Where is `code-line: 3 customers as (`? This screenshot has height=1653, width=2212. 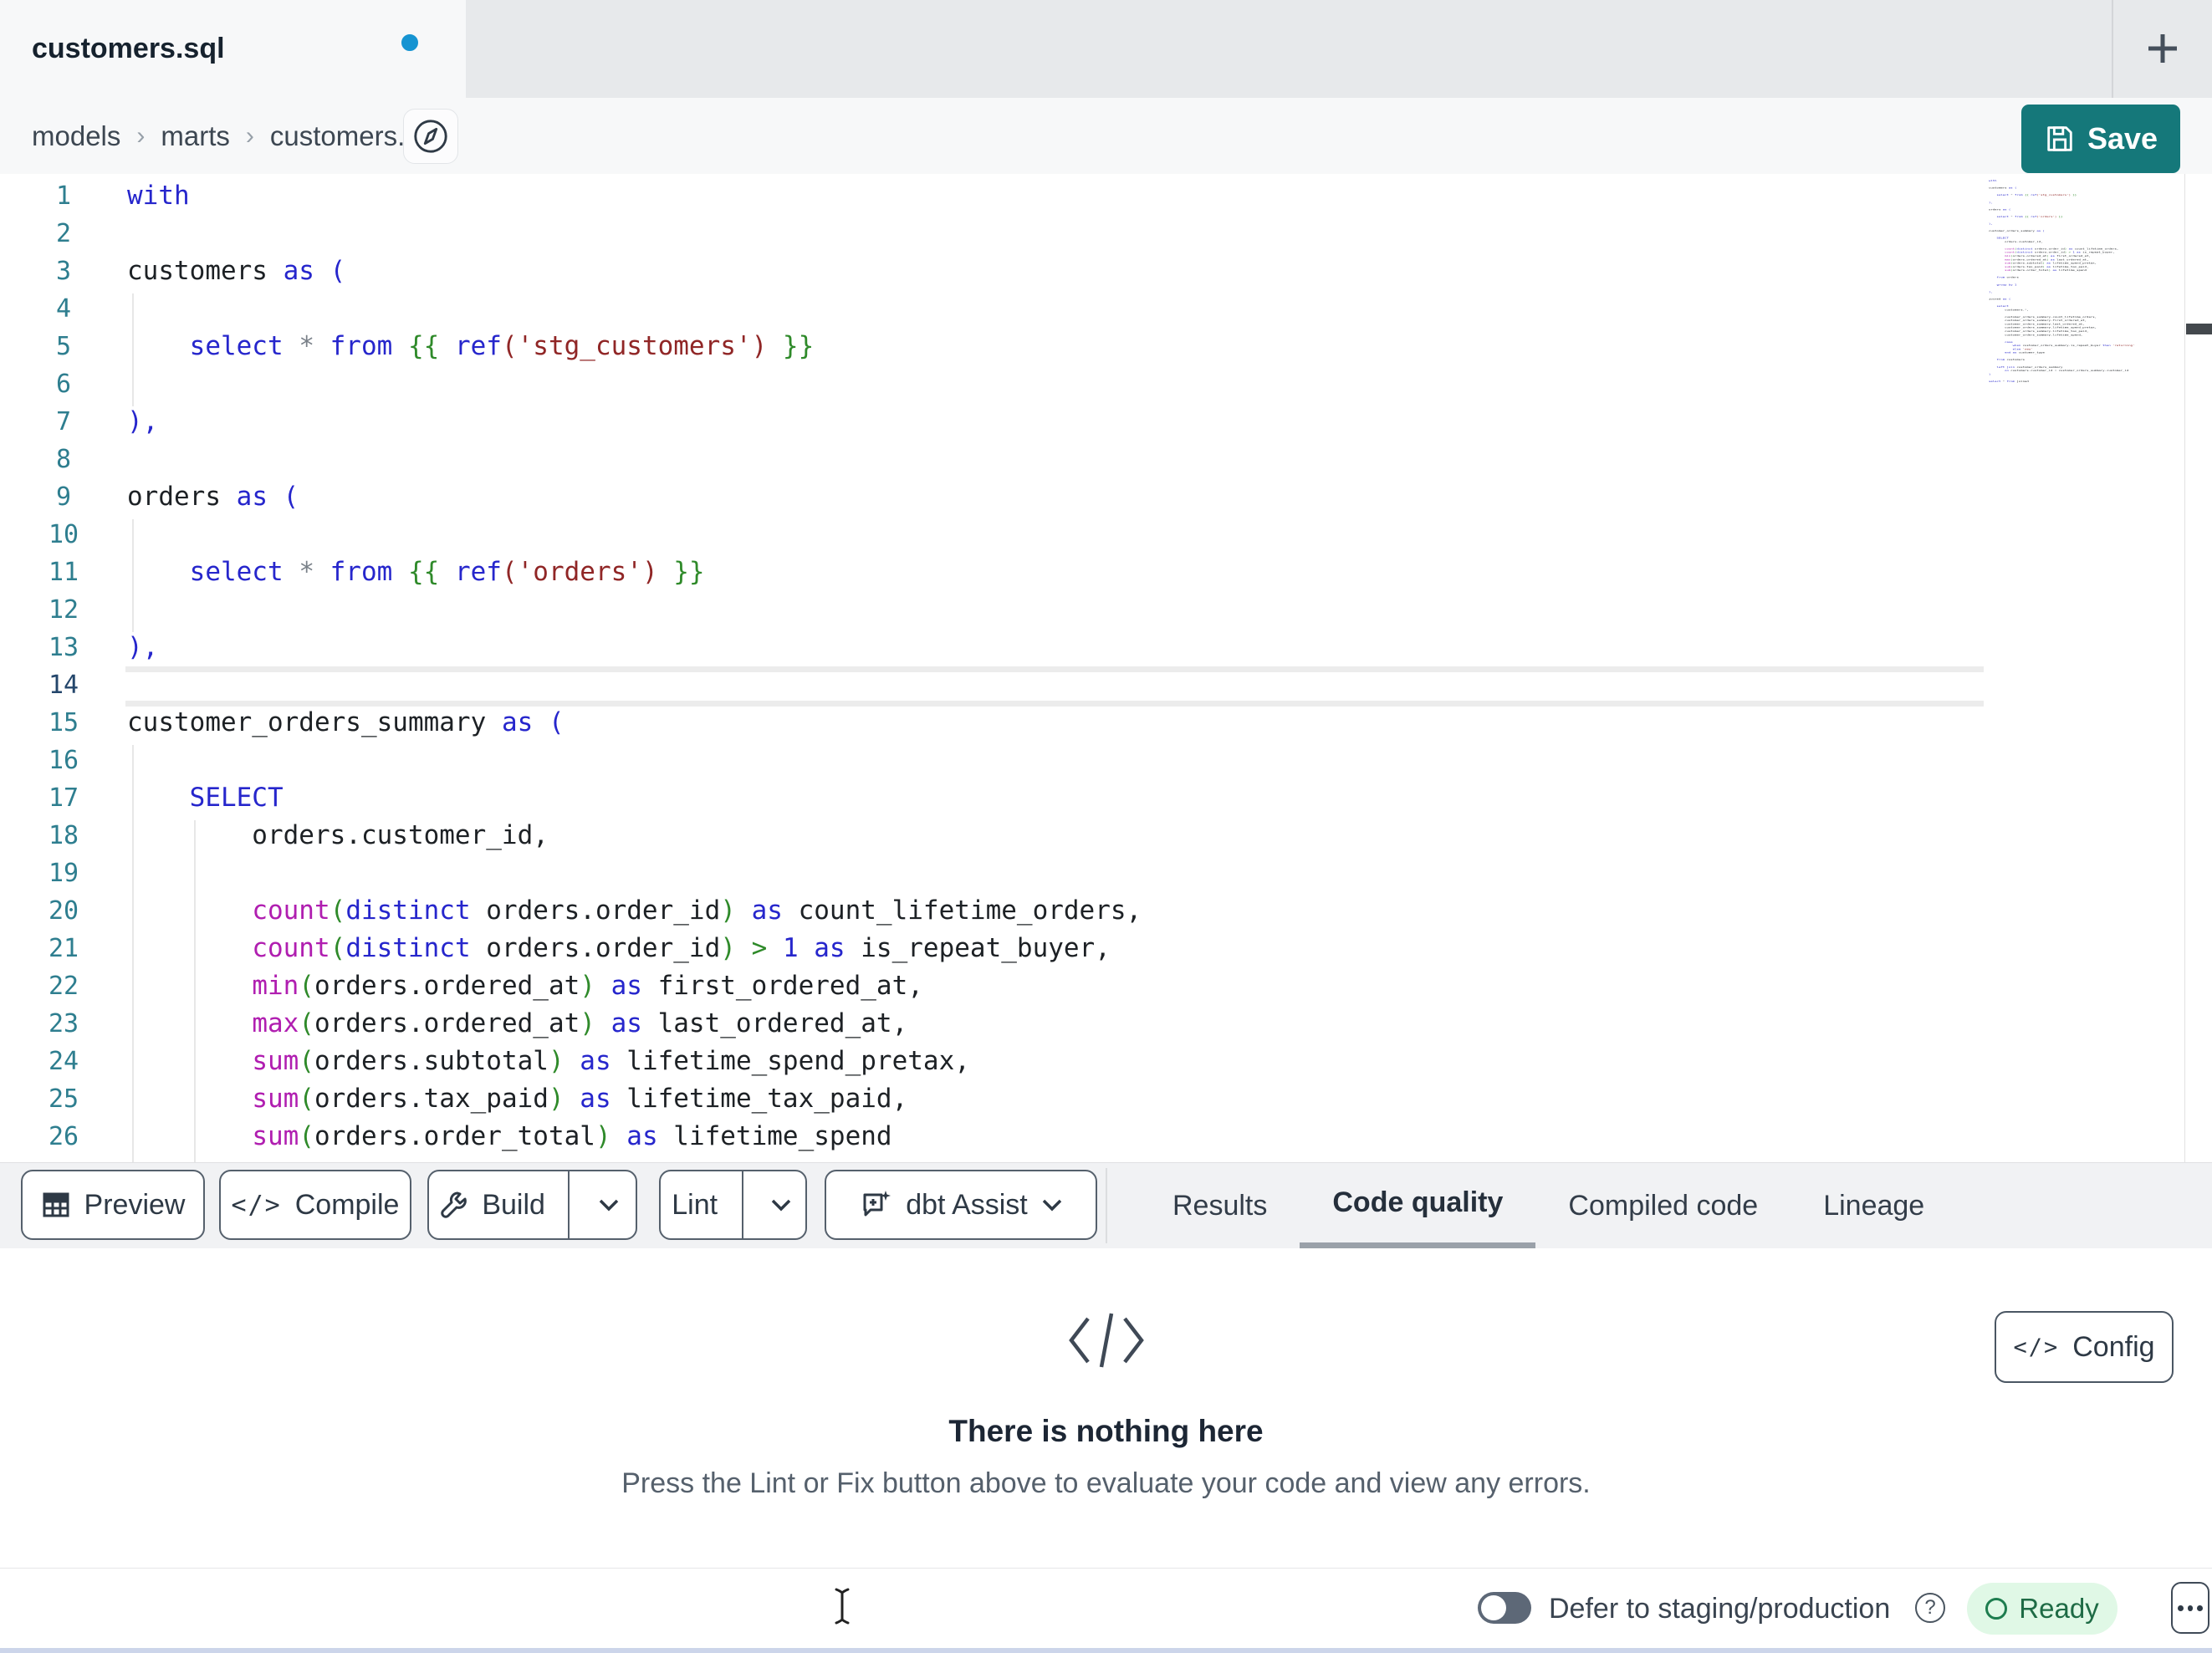
code-line: 3 customers as ( is located at coordinates (1106, 271).